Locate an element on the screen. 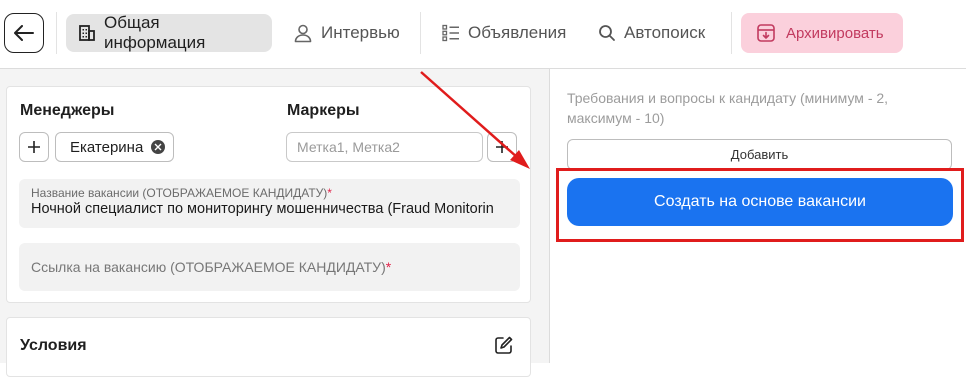 This screenshot has width=966, height=377. user-icon is located at coordinates (303, 33).